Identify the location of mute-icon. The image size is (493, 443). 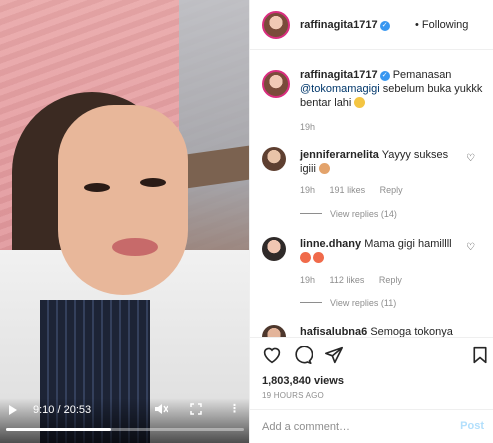
(161, 410).